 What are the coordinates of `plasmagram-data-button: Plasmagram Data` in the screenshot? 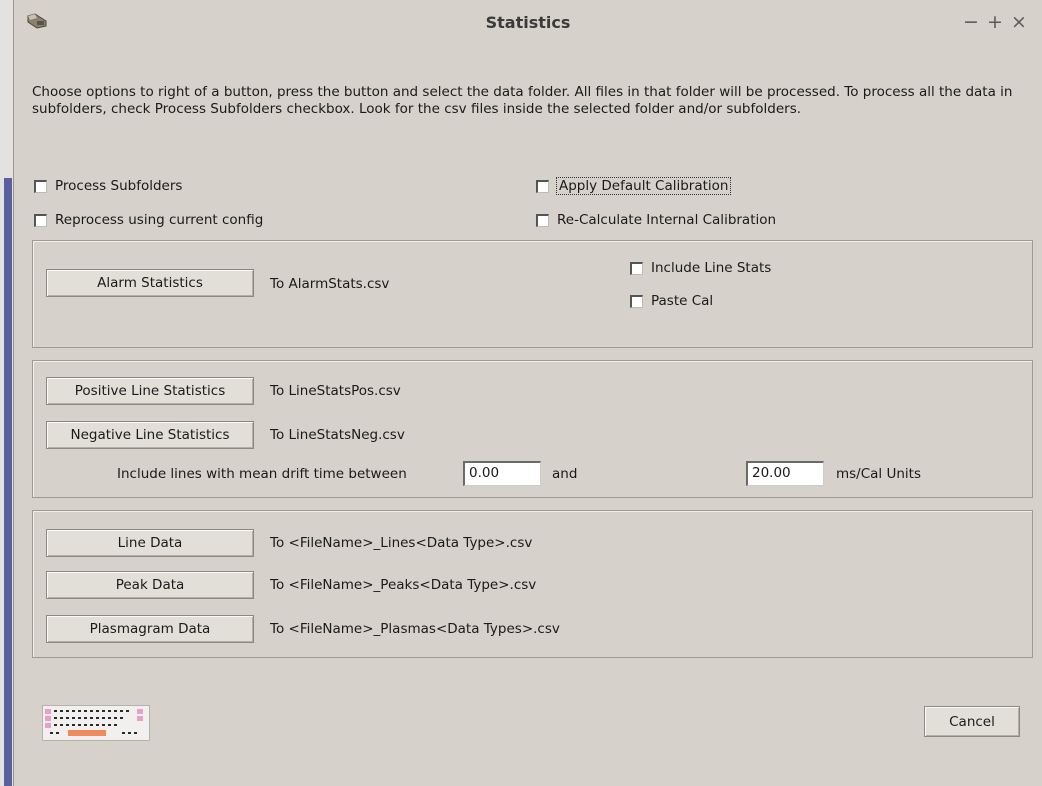 It's located at (150, 629).